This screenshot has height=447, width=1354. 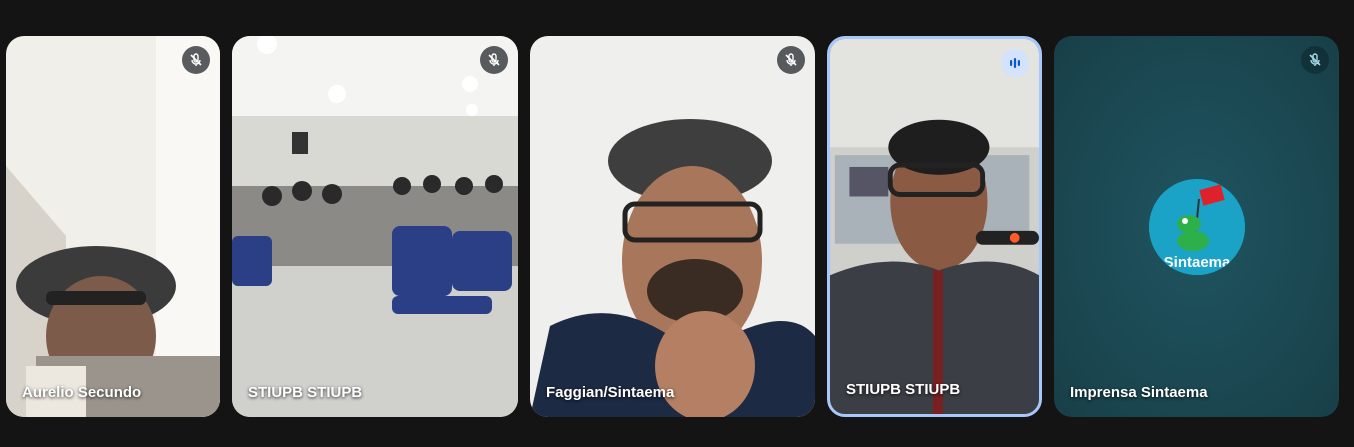 I want to click on participant-tile-4-active-speaker: STIUPB STIUPB, so click(x=934, y=226).